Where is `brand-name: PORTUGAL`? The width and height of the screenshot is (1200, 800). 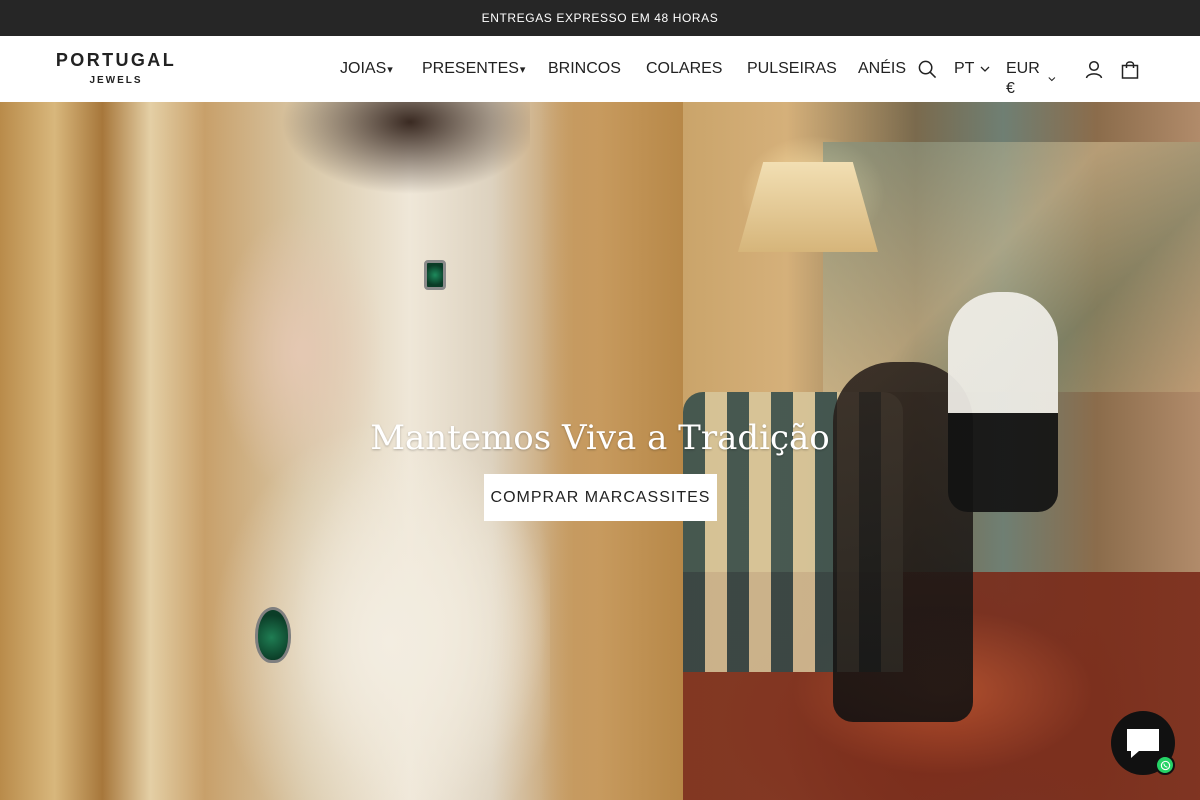 brand-name: PORTUGAL is located at coordinates (116, 60).